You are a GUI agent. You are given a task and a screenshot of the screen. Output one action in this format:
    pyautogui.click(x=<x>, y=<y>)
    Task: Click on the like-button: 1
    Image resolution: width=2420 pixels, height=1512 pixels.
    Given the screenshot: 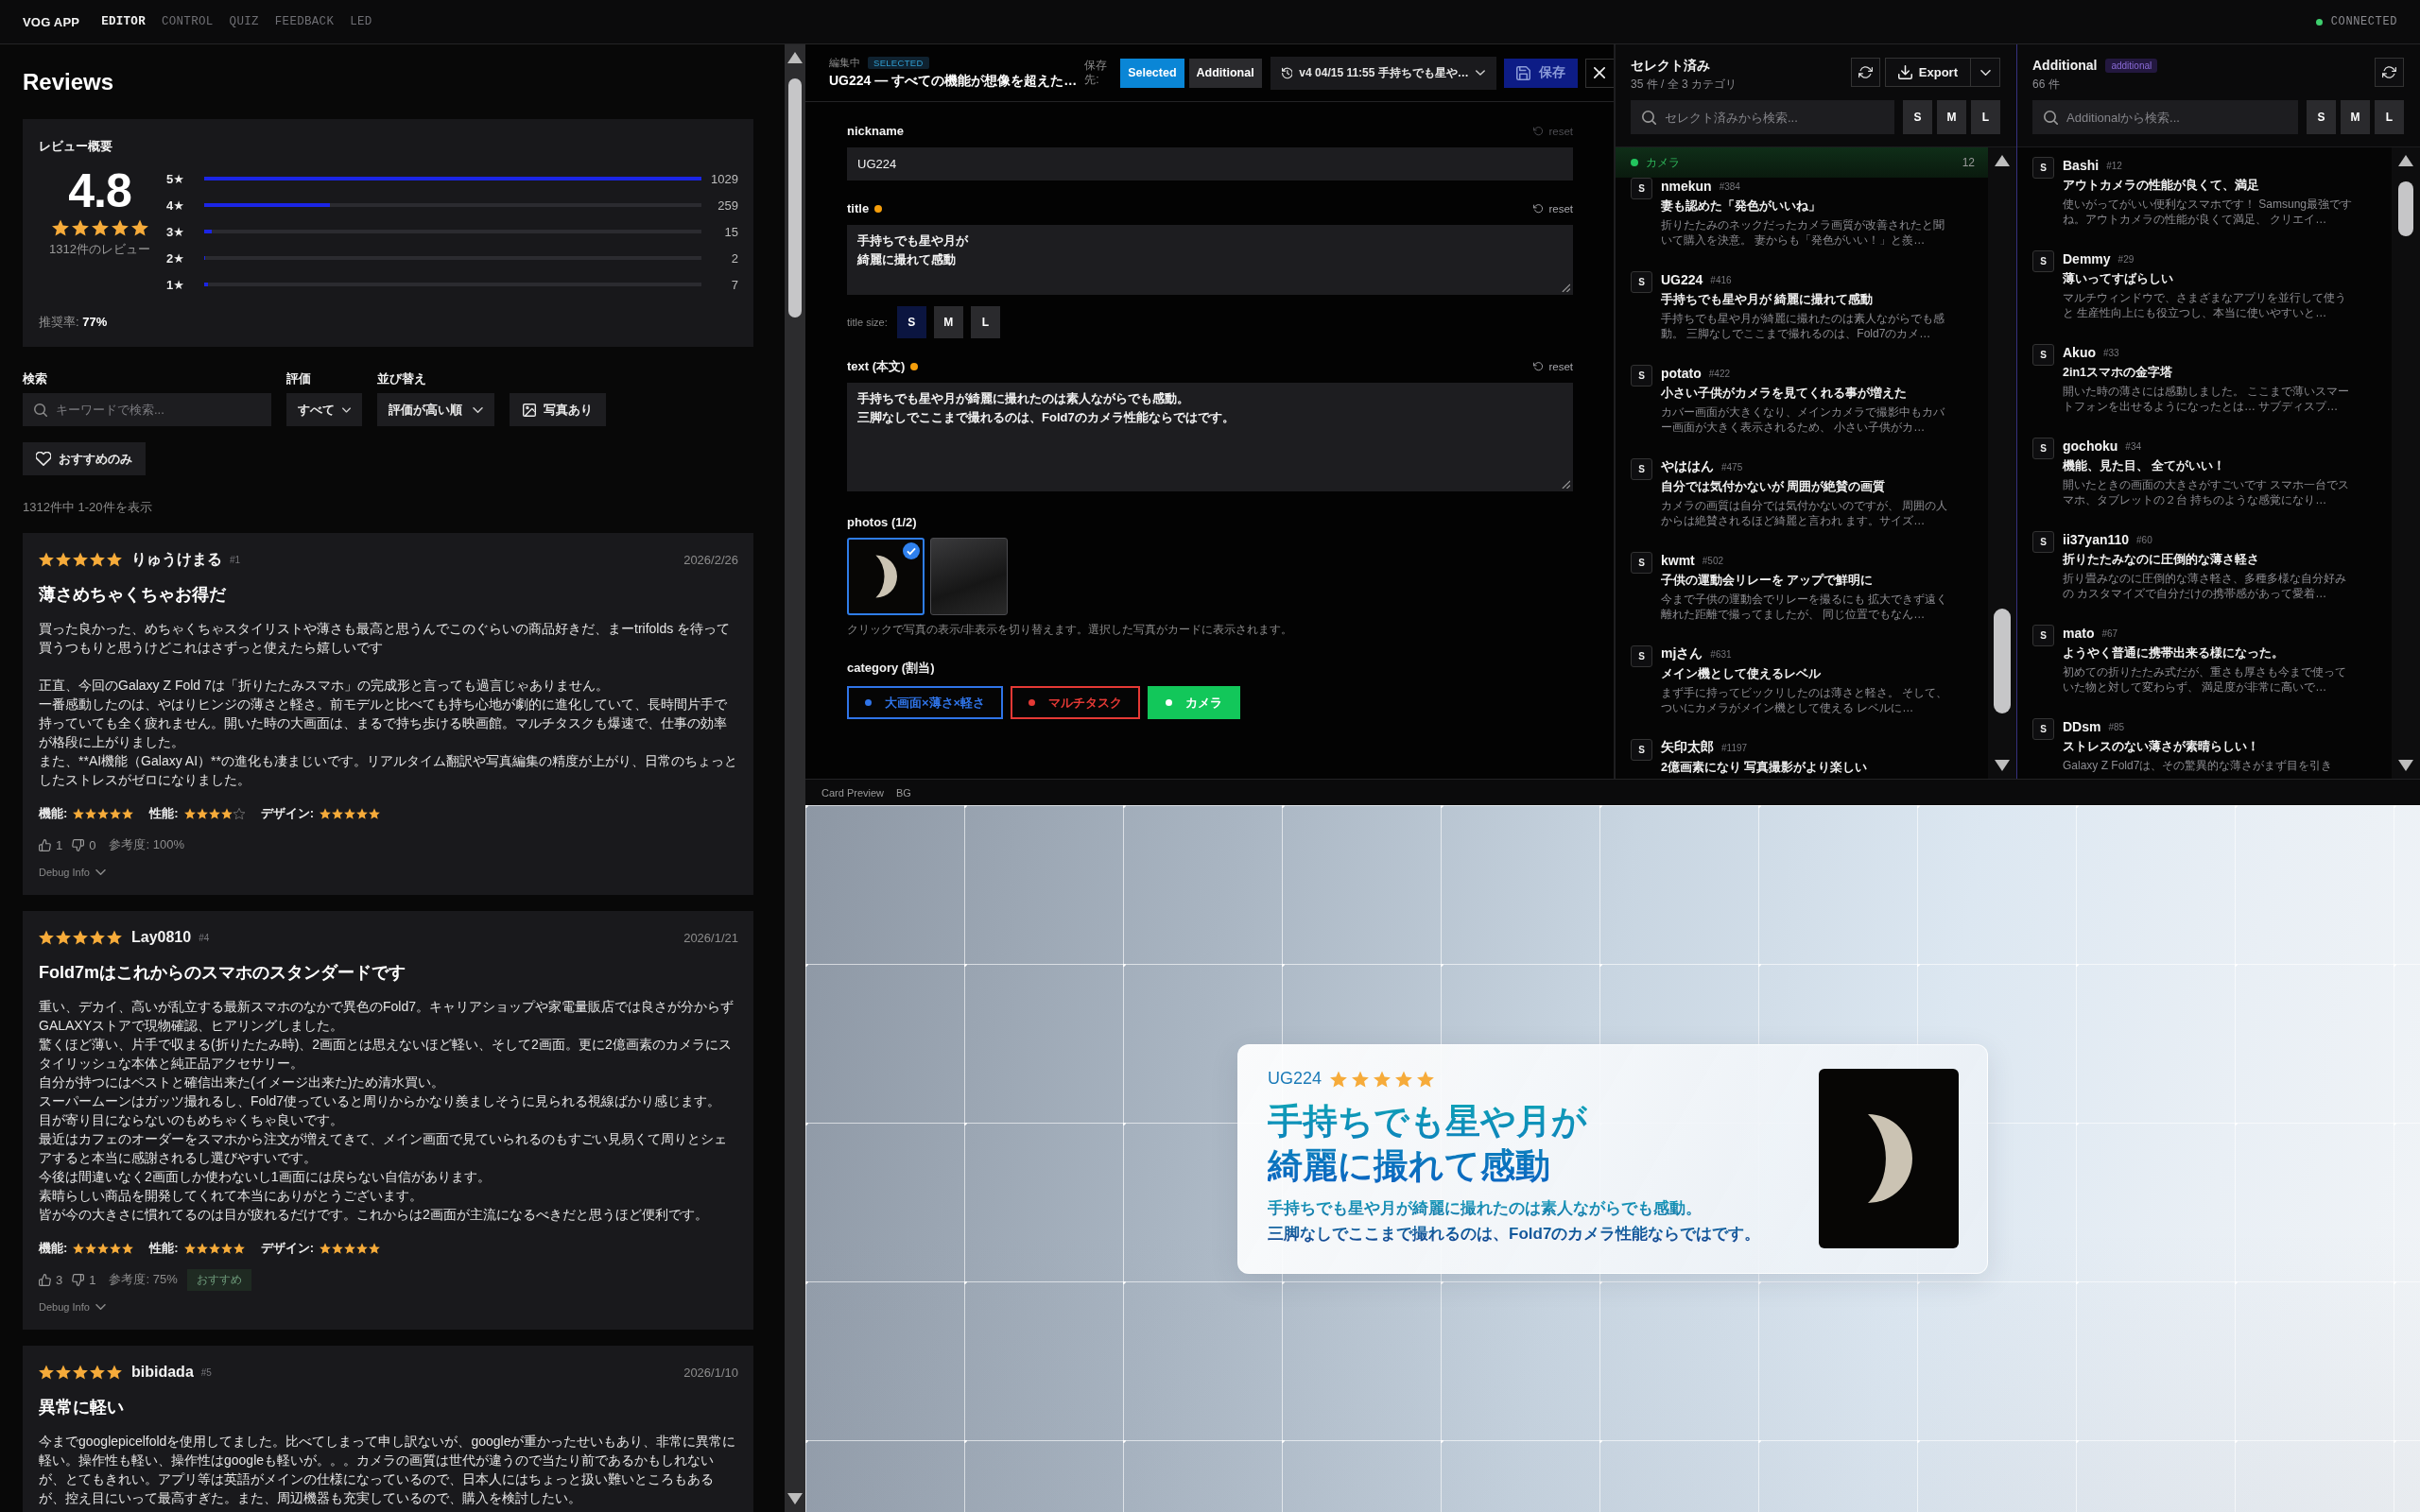 What is the action you would take?
    pyautogui.click(x=51, y=844)
    